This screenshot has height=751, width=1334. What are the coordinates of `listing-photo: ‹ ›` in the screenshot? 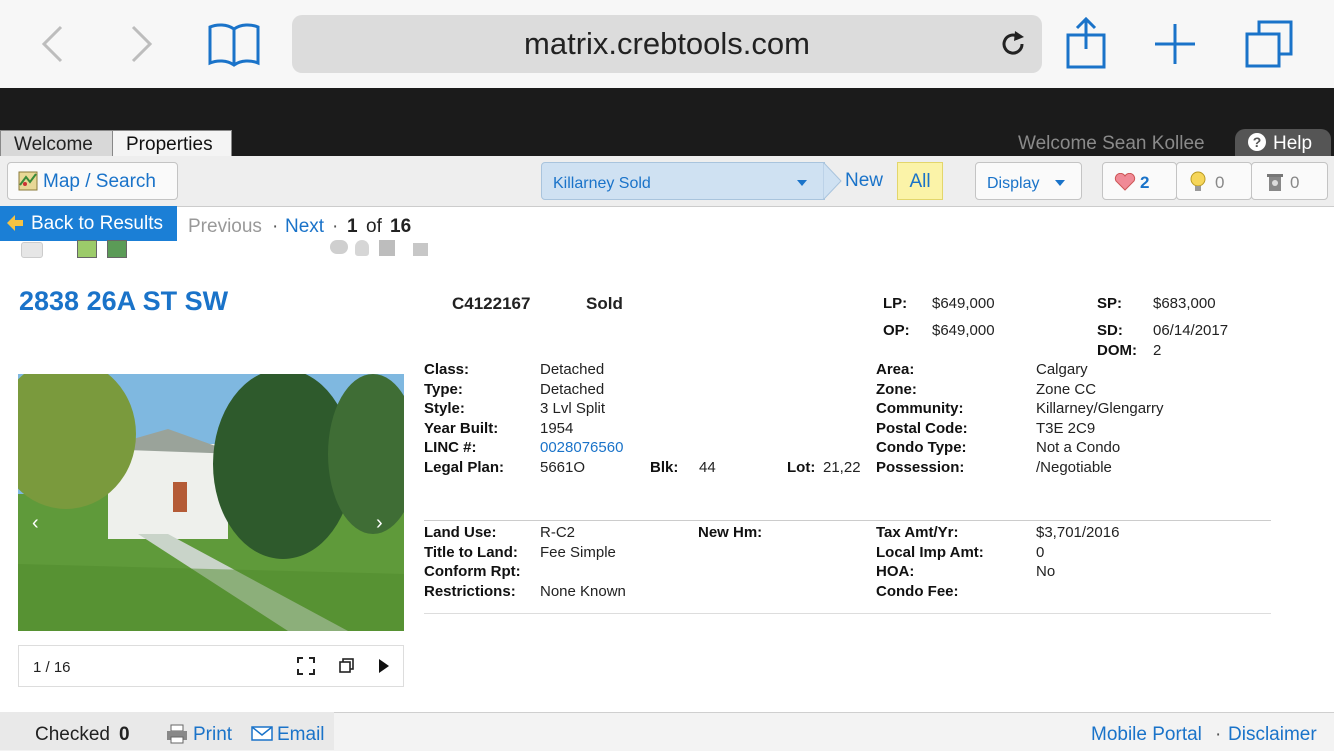 It's located at (211, 502).